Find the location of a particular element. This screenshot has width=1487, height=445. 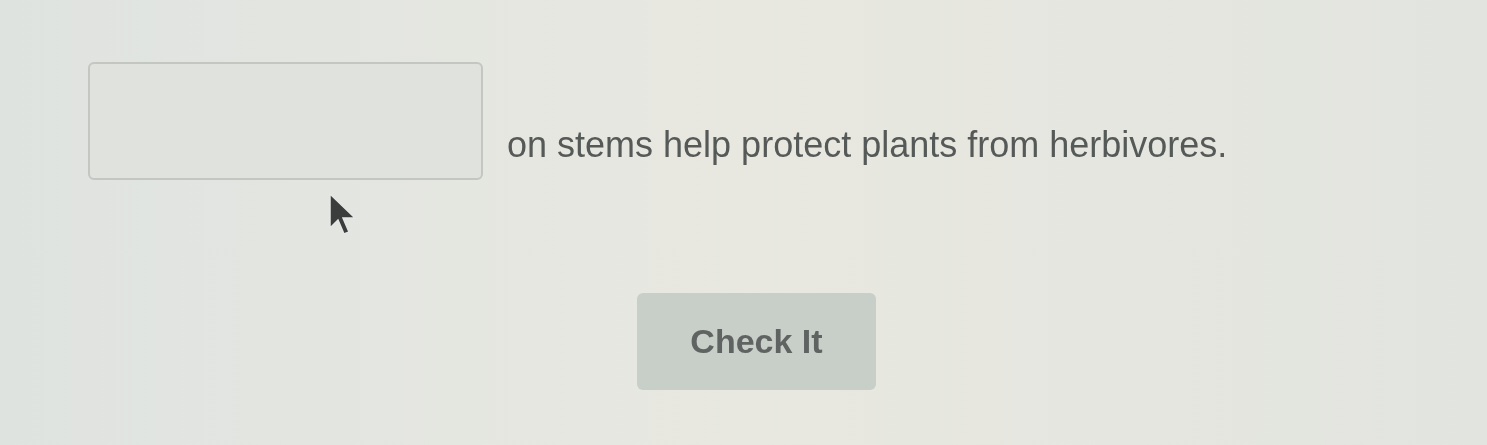

check-it-button: Check It is located at coordinates (756, 341).